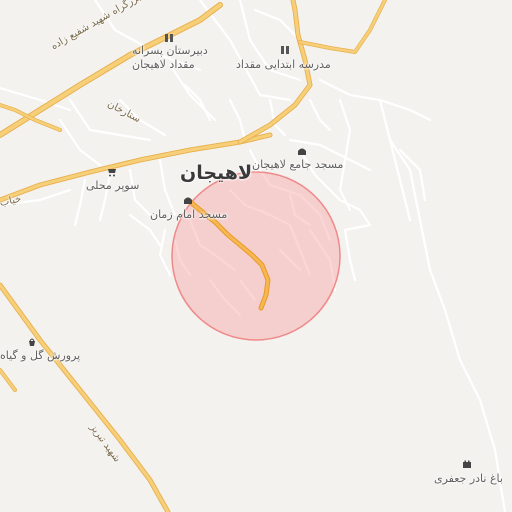  Describe the element at coordinates (298, 164) in the screenshot. I see `poi-label-masjed-jame: مسجد جامع لاهیجان` at that location.